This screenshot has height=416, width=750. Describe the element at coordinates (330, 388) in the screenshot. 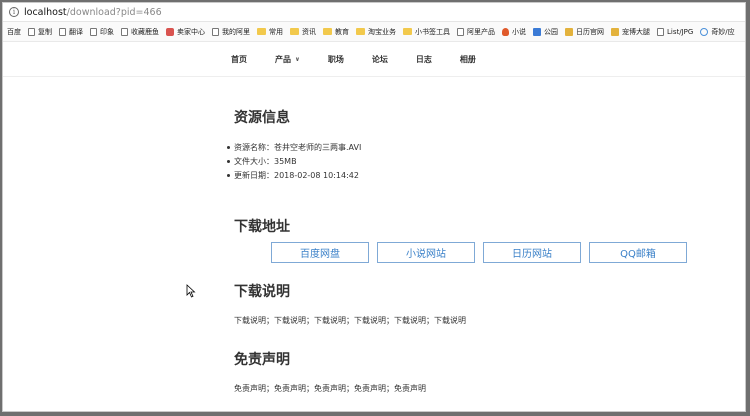

I see `disclaimer-text: 免责声明；免责声明；免责声明；免责声明；免责声明` at that location.